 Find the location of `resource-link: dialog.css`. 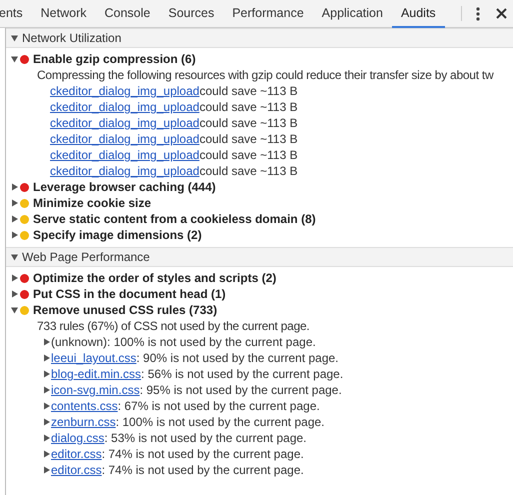

resource-link: dialog.css is located at coordinates (77, 438).